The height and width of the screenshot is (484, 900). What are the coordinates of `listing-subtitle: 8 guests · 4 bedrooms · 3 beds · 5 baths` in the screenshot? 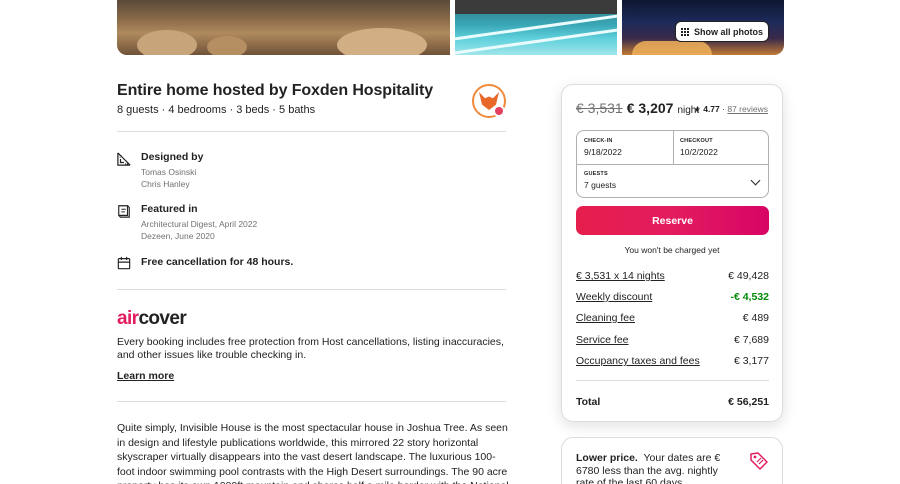 It's located at (216, 110).